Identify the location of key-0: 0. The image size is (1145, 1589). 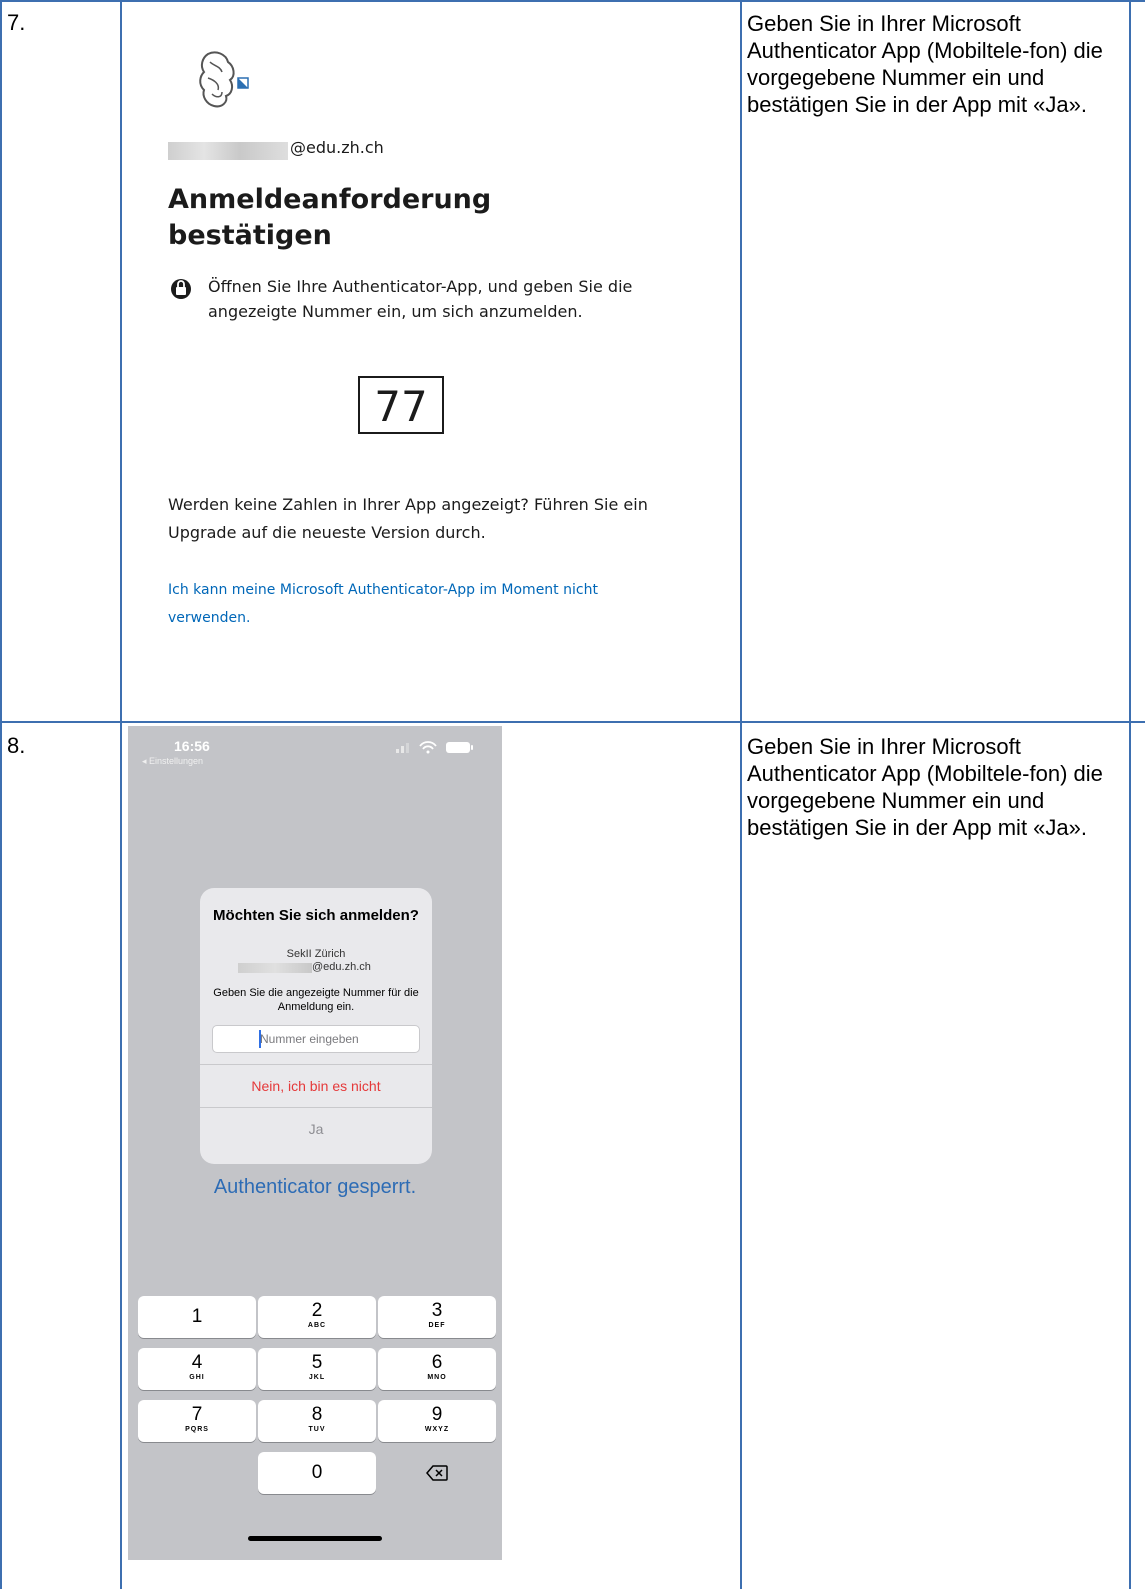
(317, 1473).